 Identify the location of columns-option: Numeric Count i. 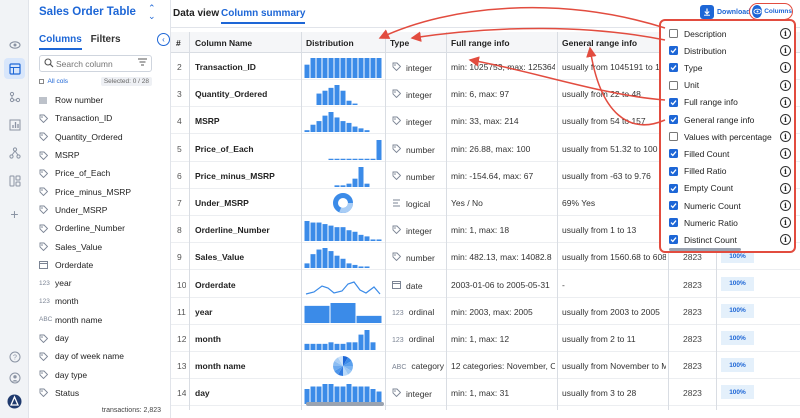
(731, 205).